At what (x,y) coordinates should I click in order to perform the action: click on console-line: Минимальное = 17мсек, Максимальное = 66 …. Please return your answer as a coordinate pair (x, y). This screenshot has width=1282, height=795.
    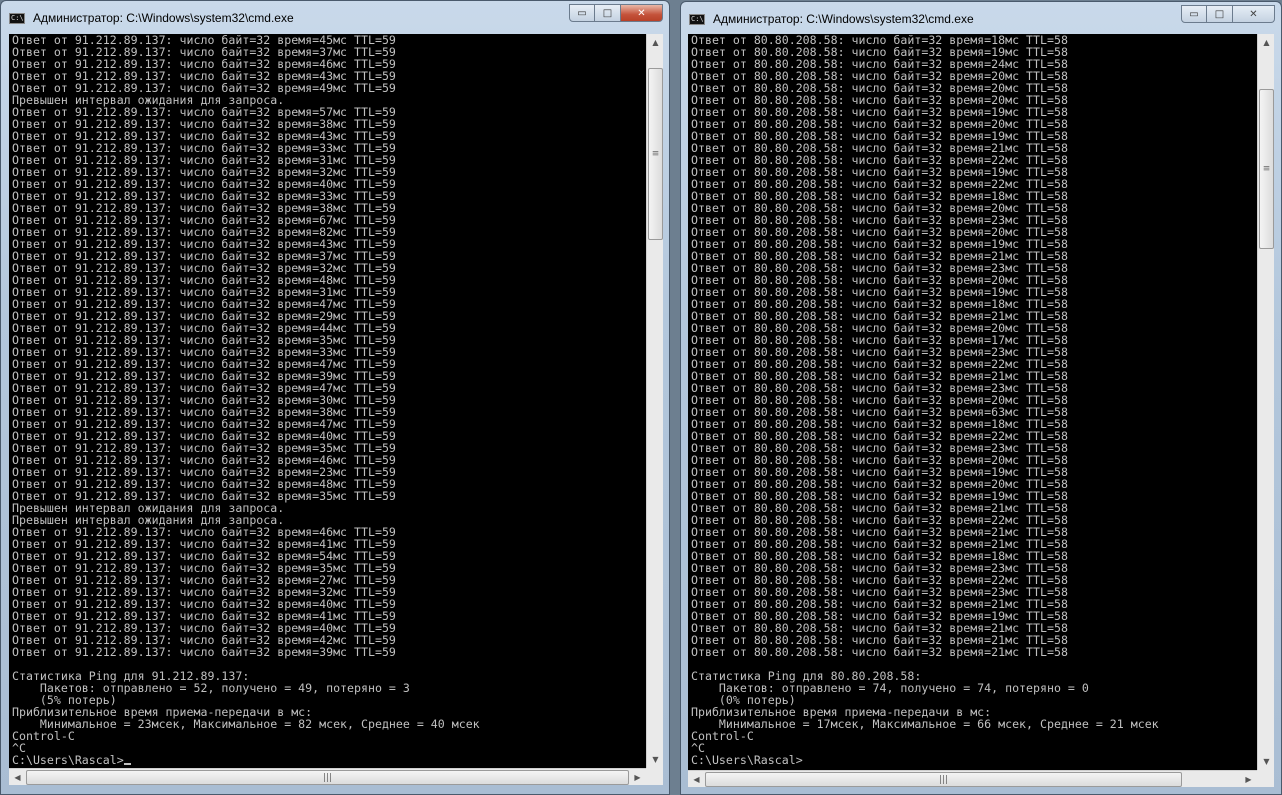
    Looking at the image, I should click on (925, 724).